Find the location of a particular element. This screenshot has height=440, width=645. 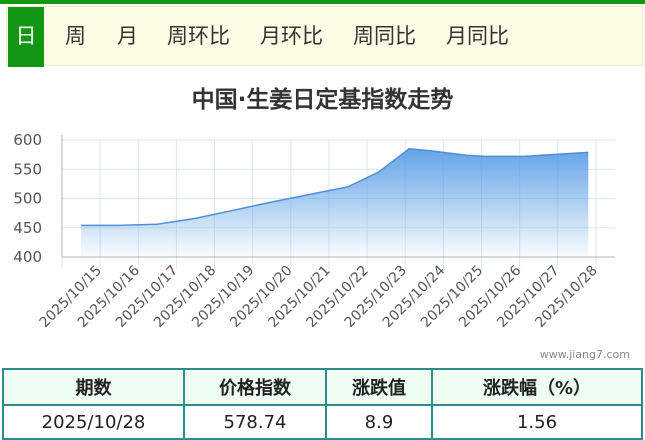

header-price-index: 价格指数 is located at coordinates (255, 387).